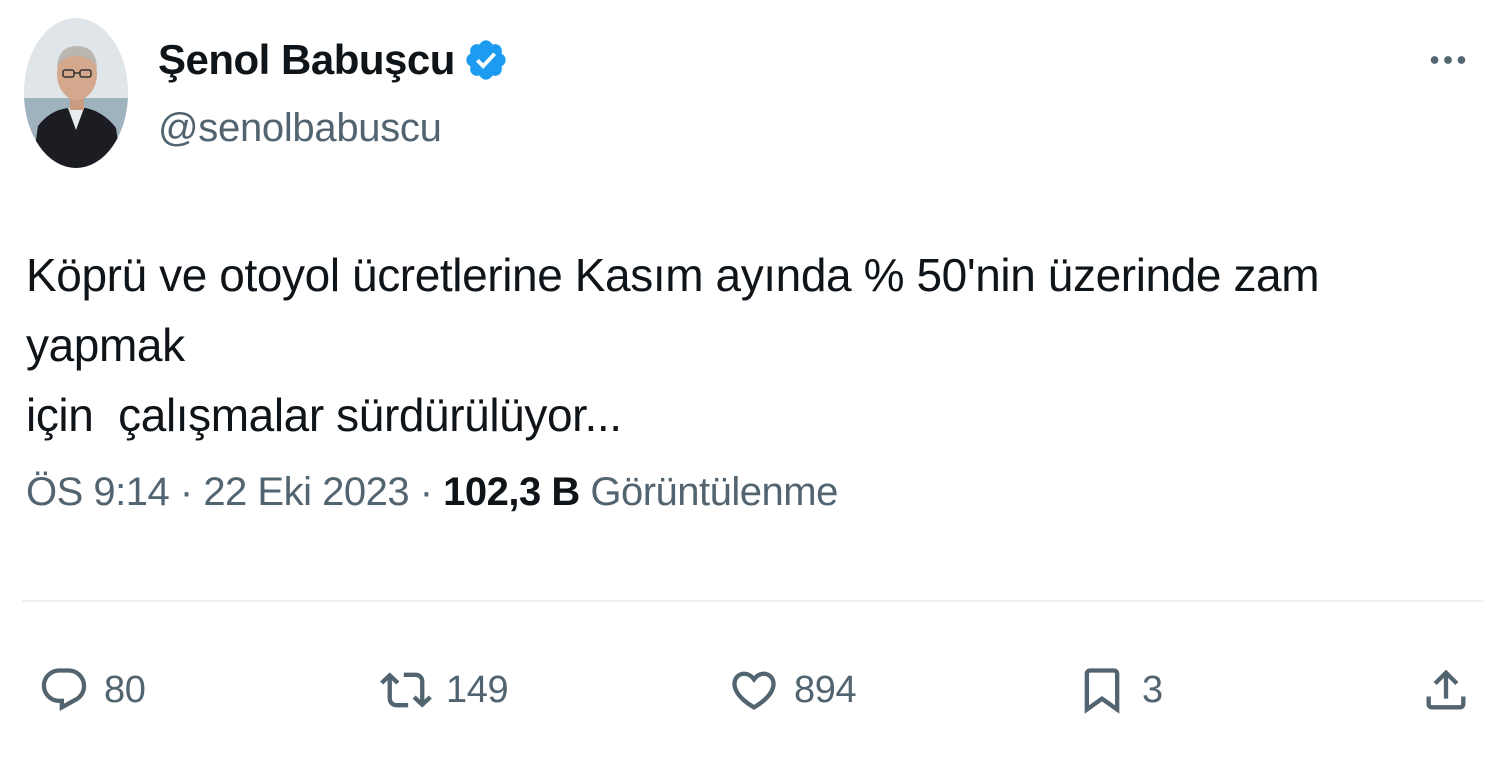 This screenshot has height=775, width=1500. What do you see at coordinates (92, 690) in the screenshot?
I see `reply-button: 80` at bounding box center [92, 690].